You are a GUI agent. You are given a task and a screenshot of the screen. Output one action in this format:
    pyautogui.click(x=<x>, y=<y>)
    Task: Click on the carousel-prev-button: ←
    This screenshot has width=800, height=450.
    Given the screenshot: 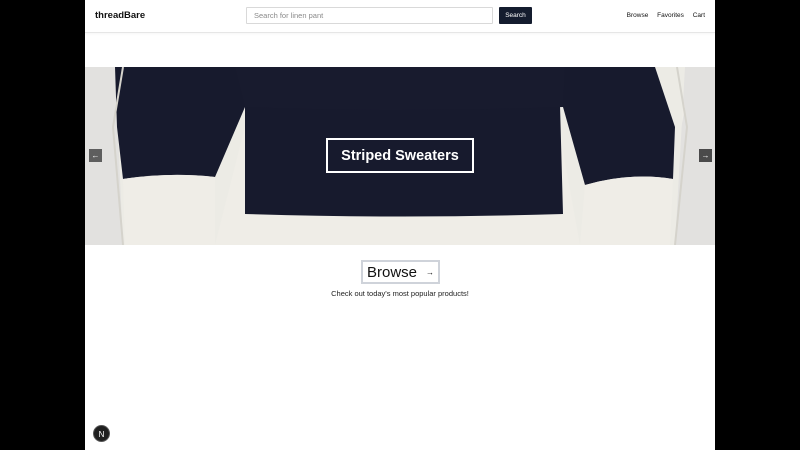 What is the action you would take?
    pyautogui.click(x=95, y=155)
    